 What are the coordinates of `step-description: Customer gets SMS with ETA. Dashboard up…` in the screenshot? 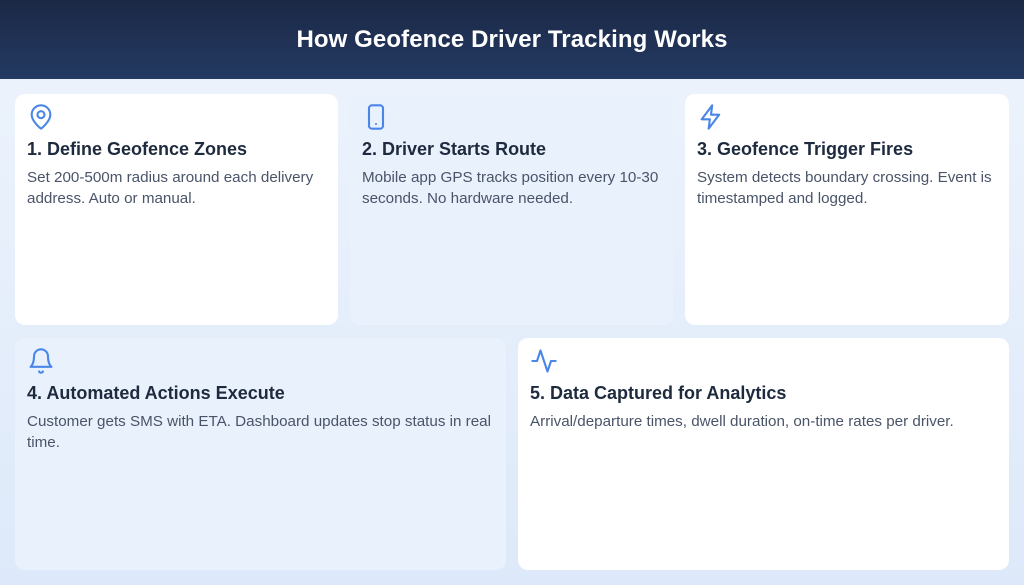 It's located at (259, 432).